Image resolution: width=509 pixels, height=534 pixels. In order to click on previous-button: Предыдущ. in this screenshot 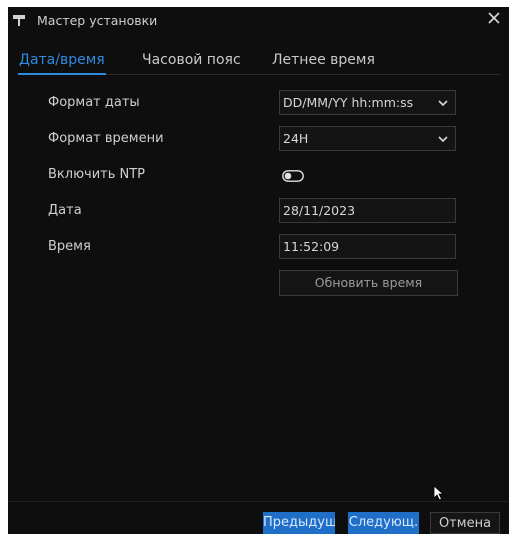, I will do `click(299, 523)`.